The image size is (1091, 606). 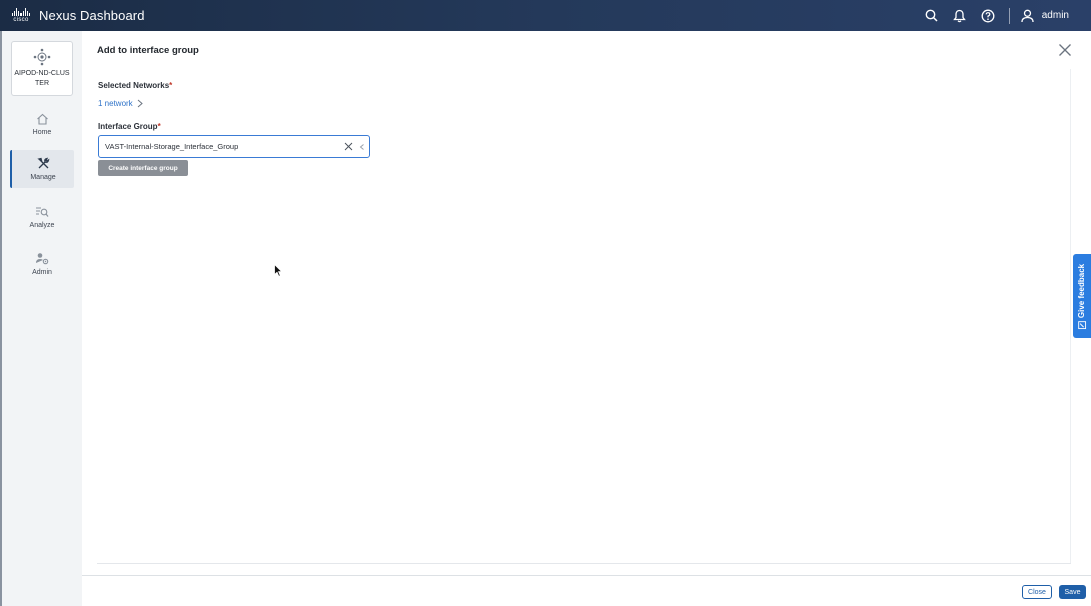 I want to click on cluster-icon, so click(x=42, y=57).